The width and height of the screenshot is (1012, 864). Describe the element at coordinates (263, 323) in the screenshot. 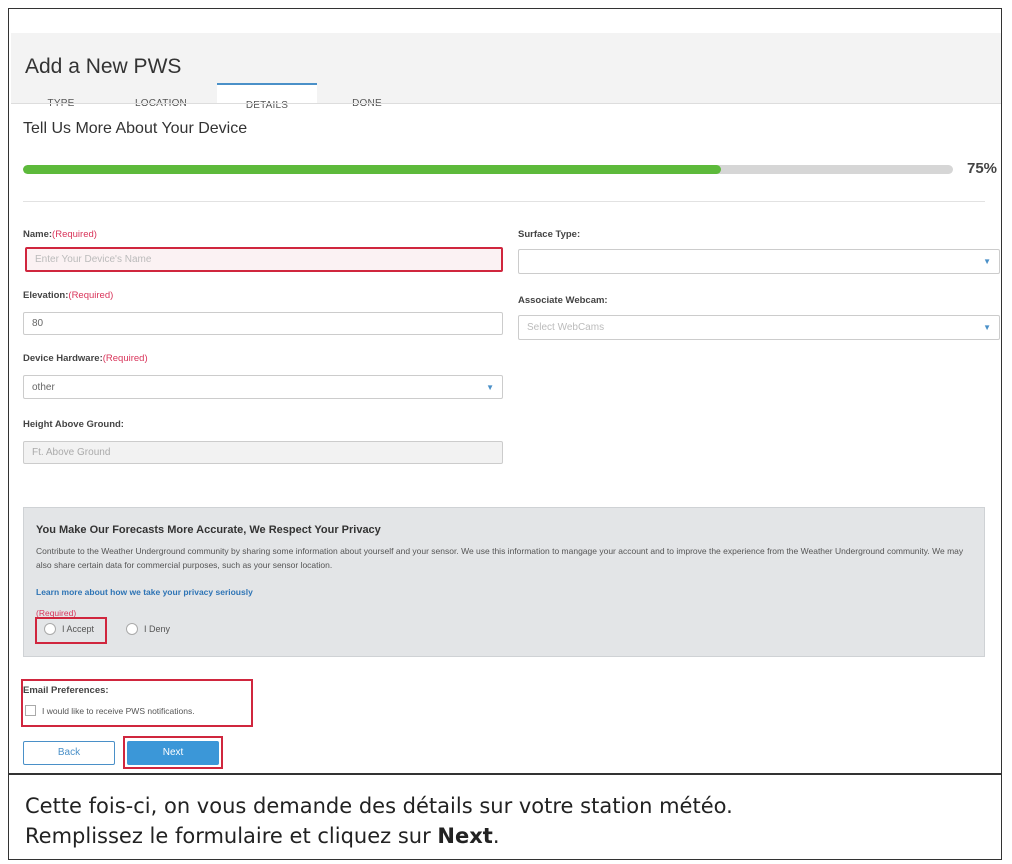

I see `elevation-input: 80` at that location.